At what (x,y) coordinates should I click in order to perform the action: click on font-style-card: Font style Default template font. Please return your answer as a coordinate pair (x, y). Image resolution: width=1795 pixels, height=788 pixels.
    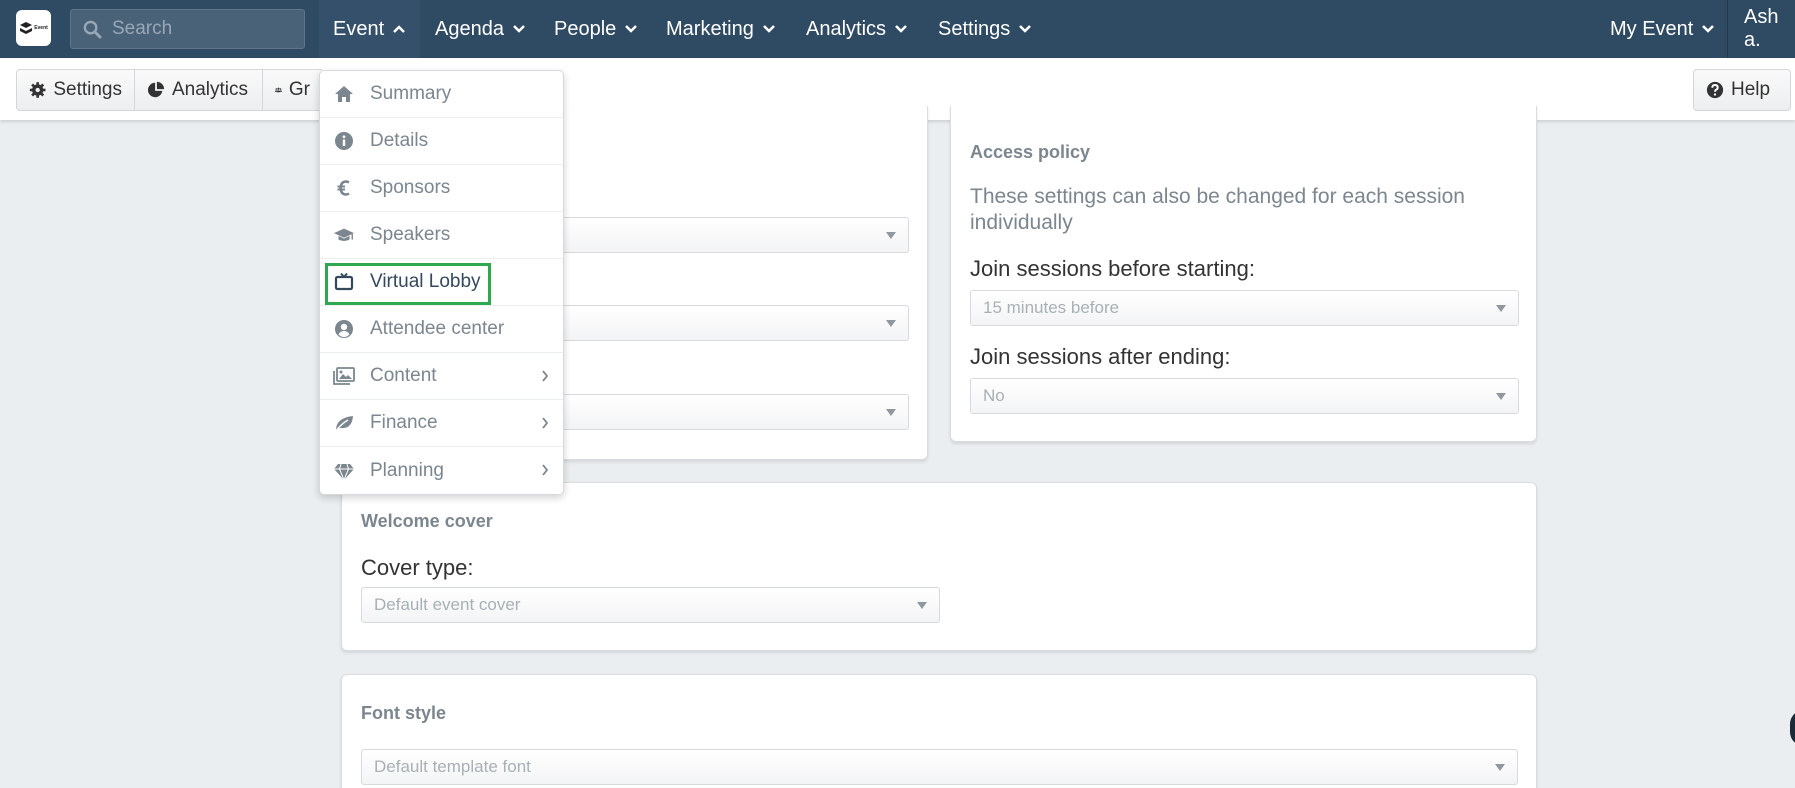
    Looking at the image, I should click on (939, 731).